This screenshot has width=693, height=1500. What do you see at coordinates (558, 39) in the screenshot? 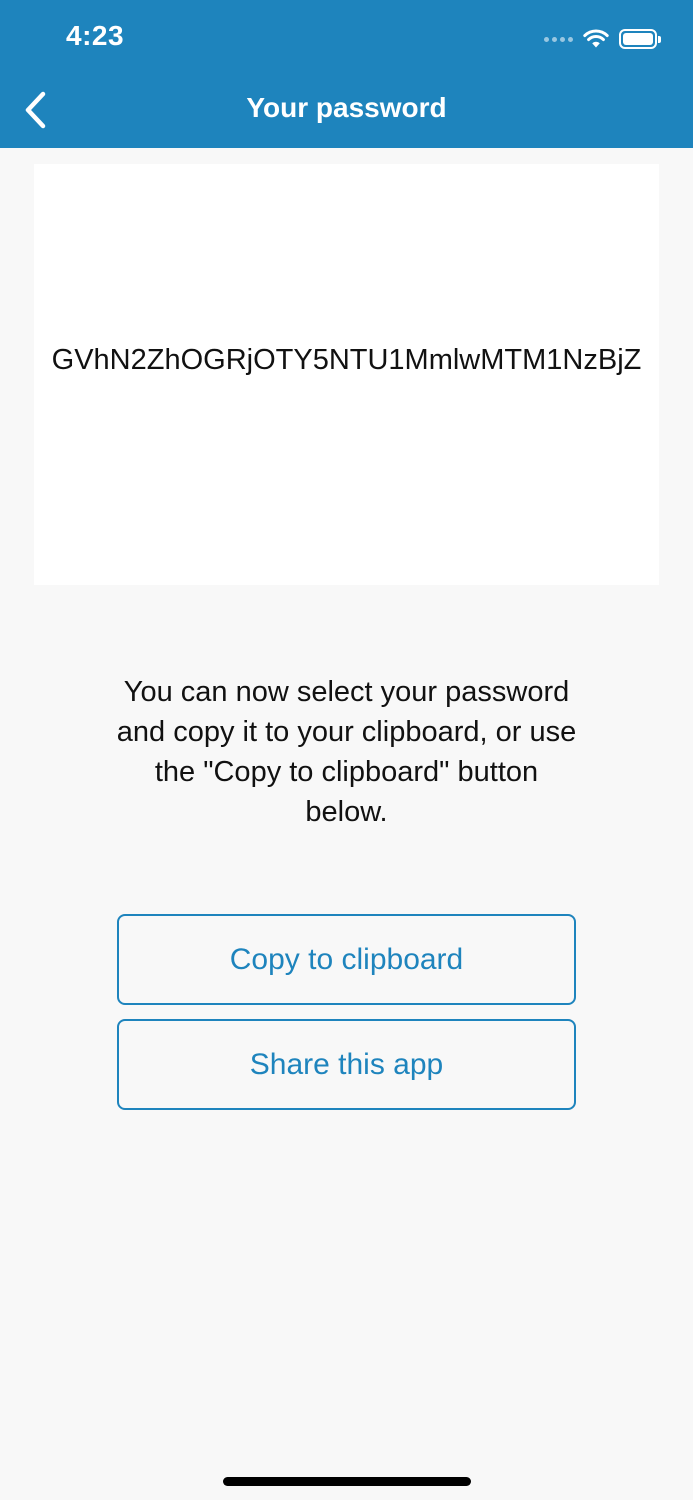
I see `cellular-signal-icon` at bounding box center [558, 39].